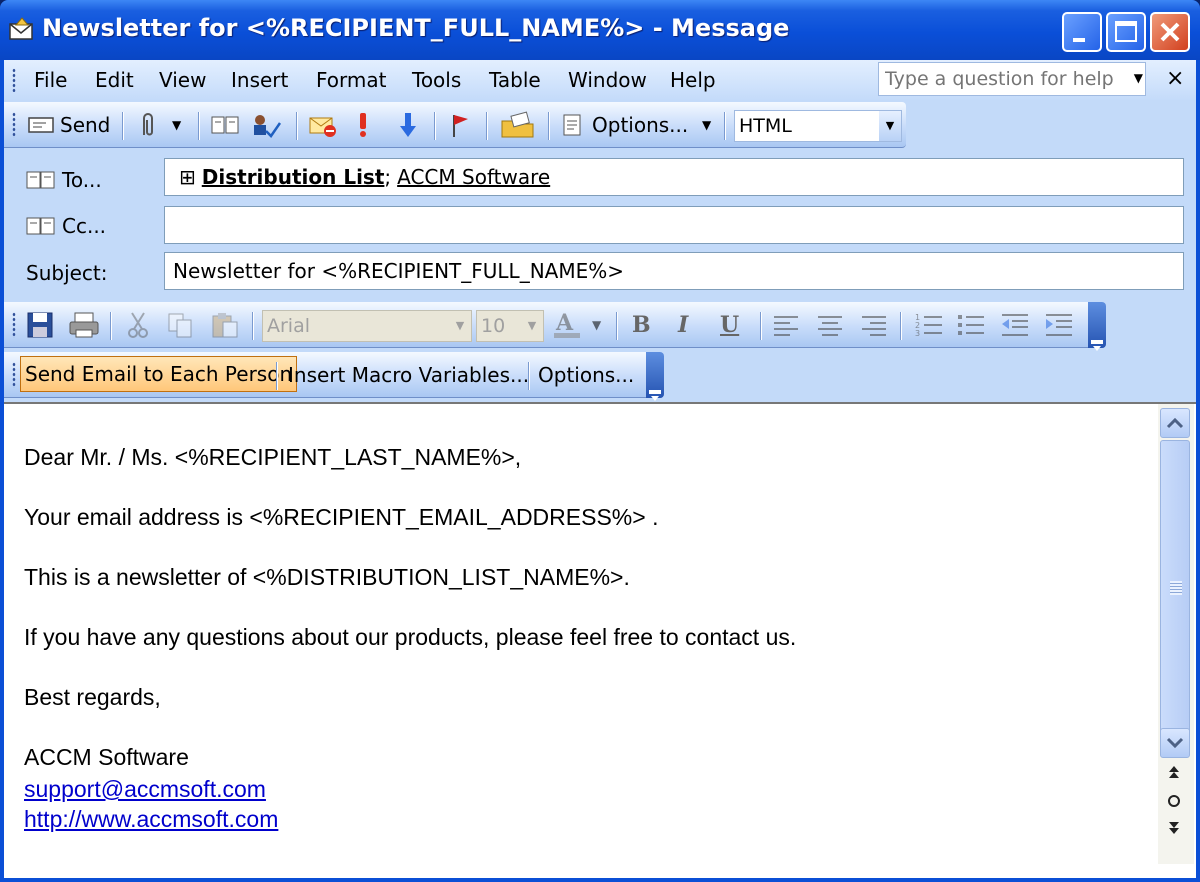 Image resolution: width=1200 pixels, height=882 pixels. What do you see at coordinates (176, 125) in the screenshot?
I see `attach-dropdown-arrow-icon: ▼` at bounding box center [176, 125].